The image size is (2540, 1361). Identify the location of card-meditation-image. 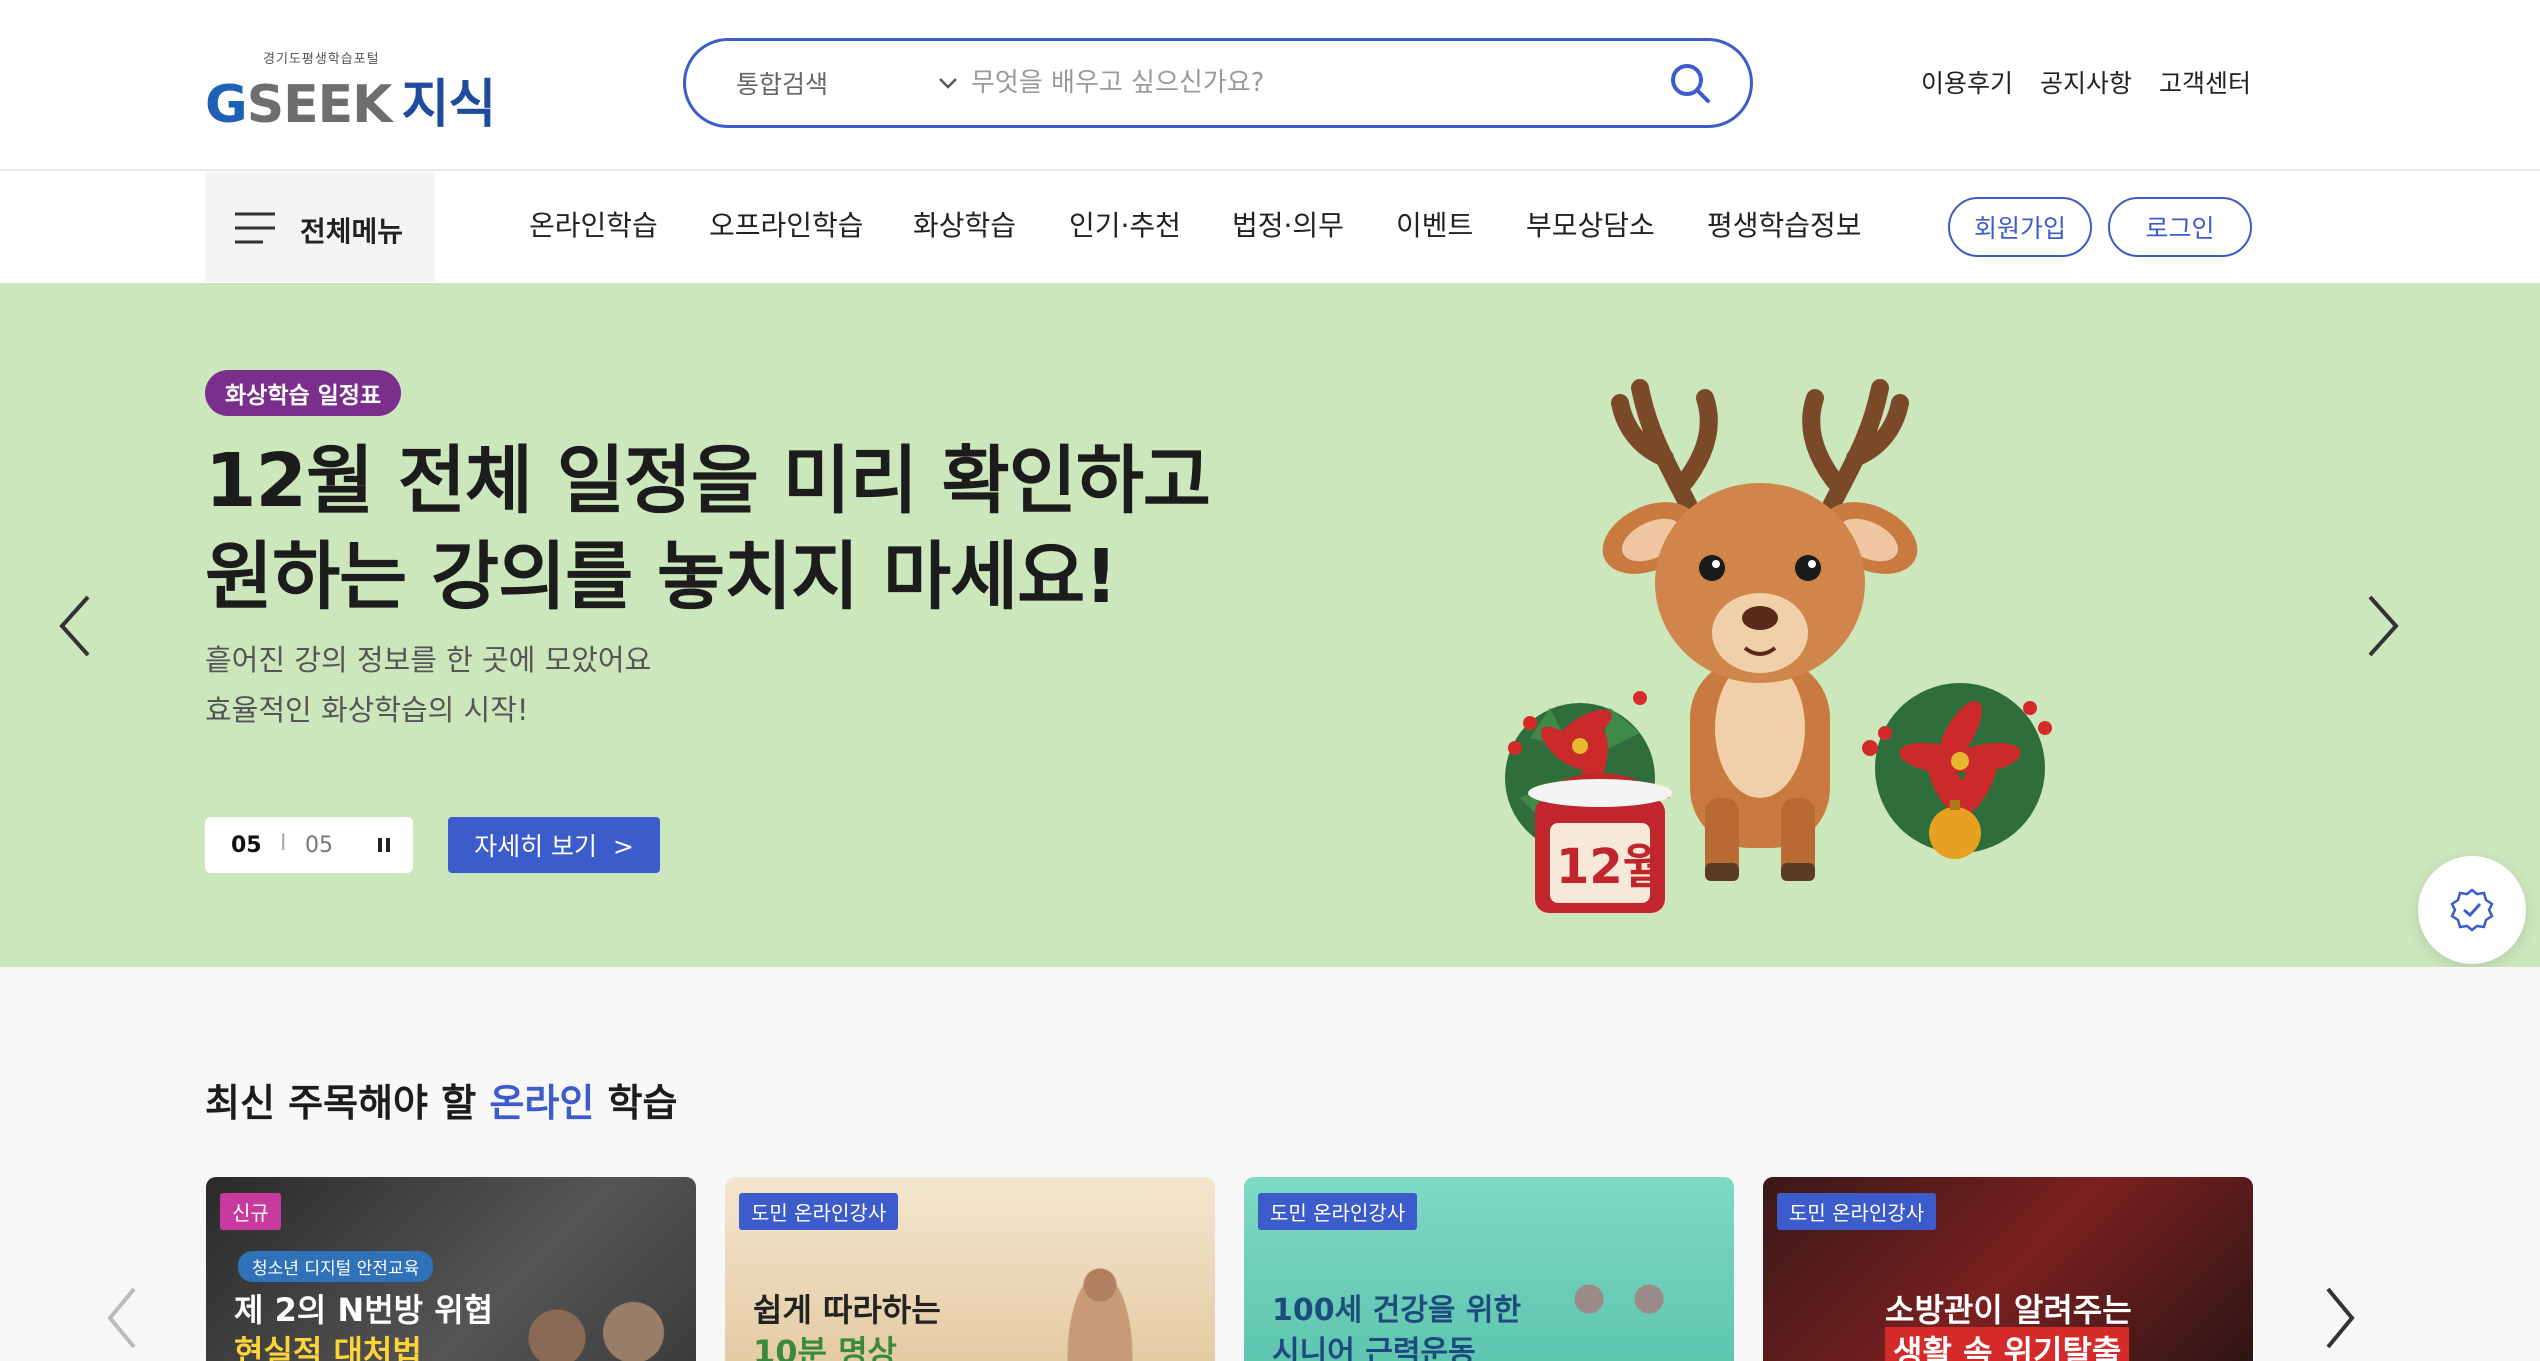
(1100, 1314).